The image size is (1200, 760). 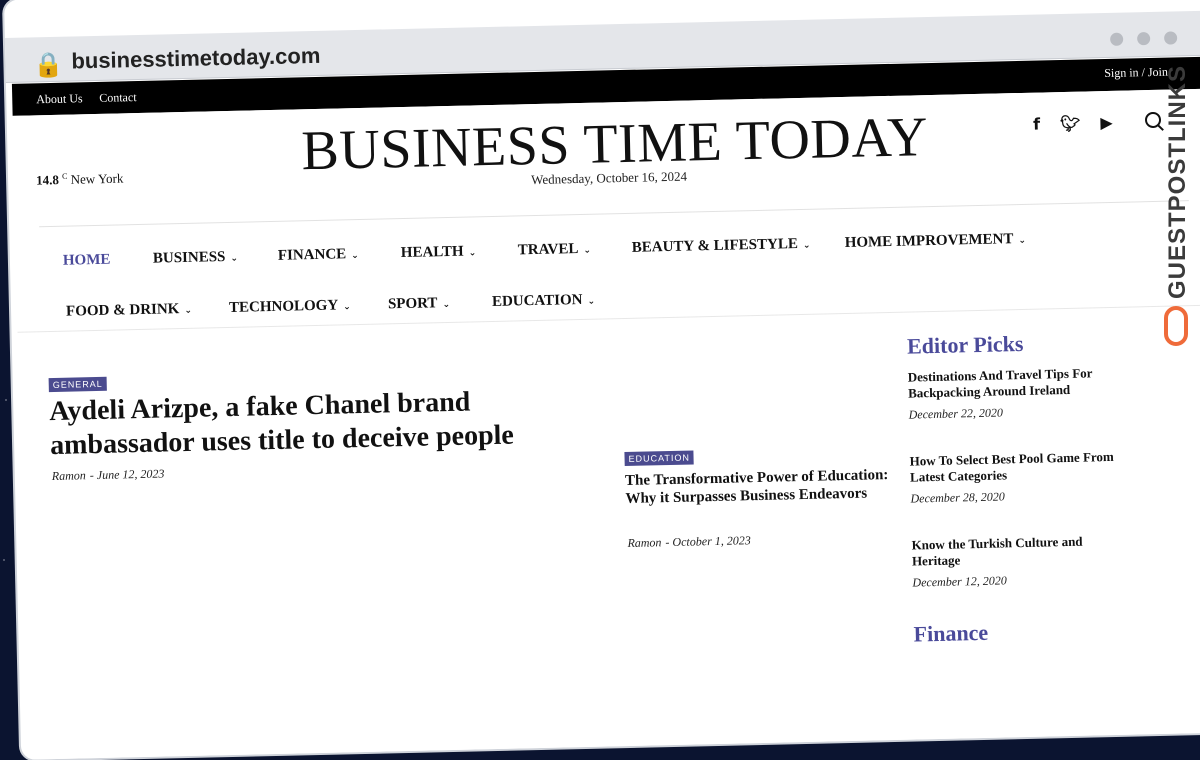 What do you see at coordinates (48, 65) in the screenshot?
I see `lock-icon: 🔒` at bounding box center [48, 65].